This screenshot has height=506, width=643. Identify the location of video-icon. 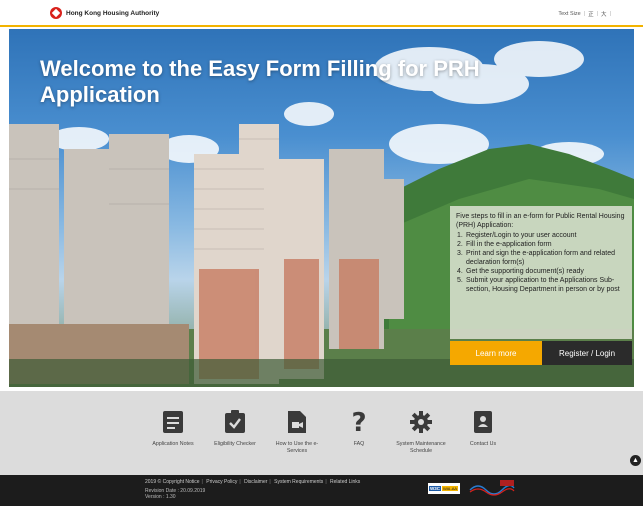
(297, 422).